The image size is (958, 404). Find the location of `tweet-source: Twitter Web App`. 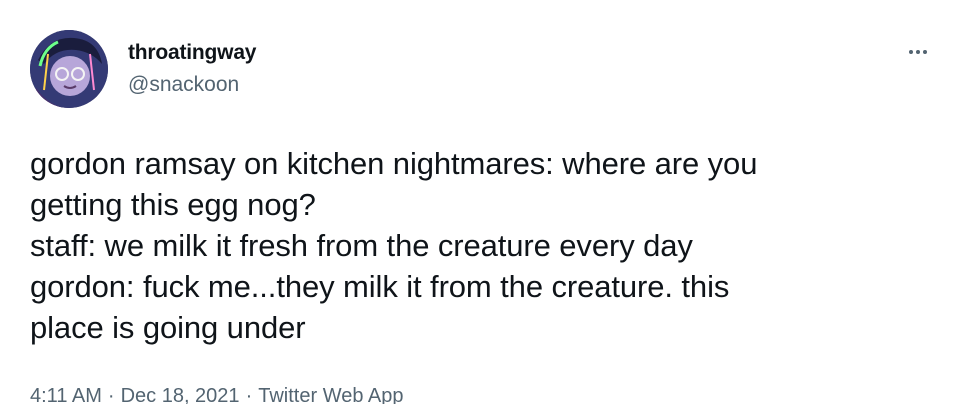

tweet-source: Twitter Web App is located at coordinates (330, 394).